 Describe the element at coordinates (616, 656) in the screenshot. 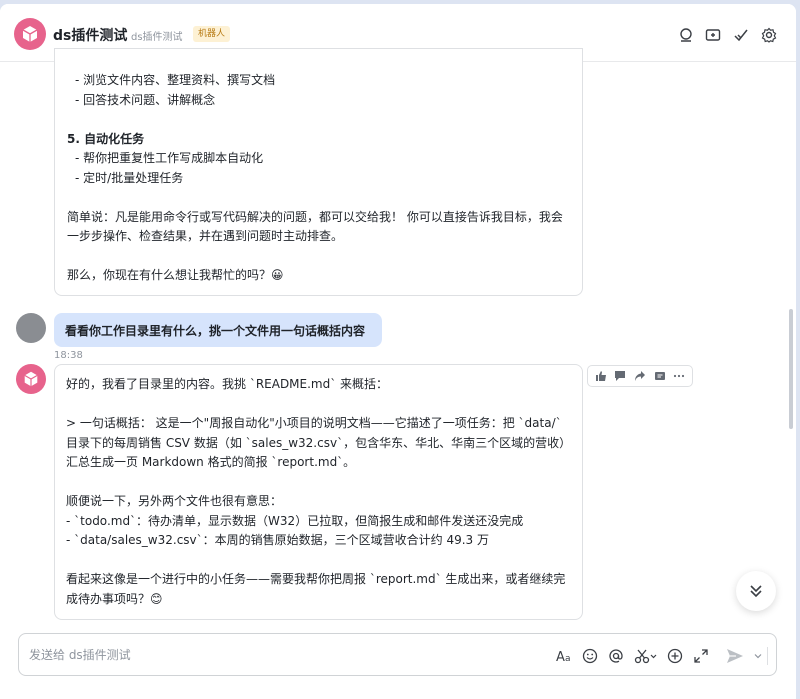

I see `mention-icon` at that location.